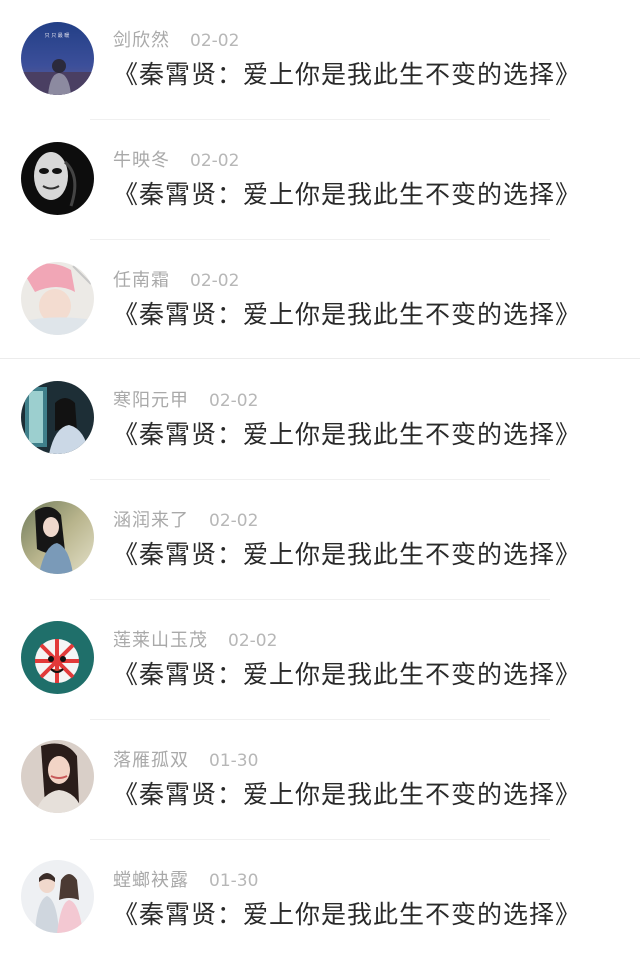 The width and height of the screenshot is (640, 960). Describe the element at coordinates (176, 41) in the screenshot. I see `comment-meta: 剑欣然 02-02` at that location.